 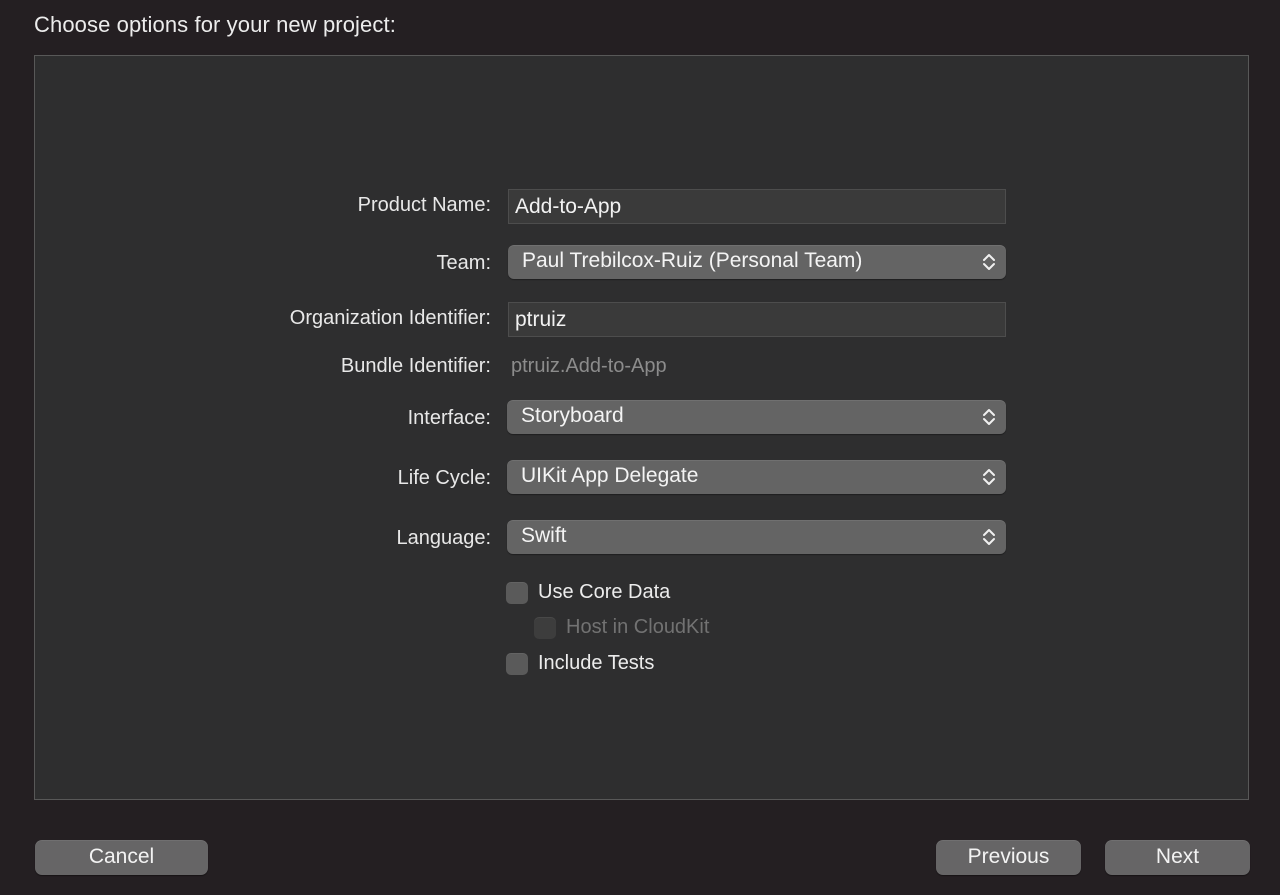 What do you see at coordinates (610, 475) in the screenshot?
I see `life-cycle-popup-value: UIKit App Delegate` at bounding box center [610, 475].